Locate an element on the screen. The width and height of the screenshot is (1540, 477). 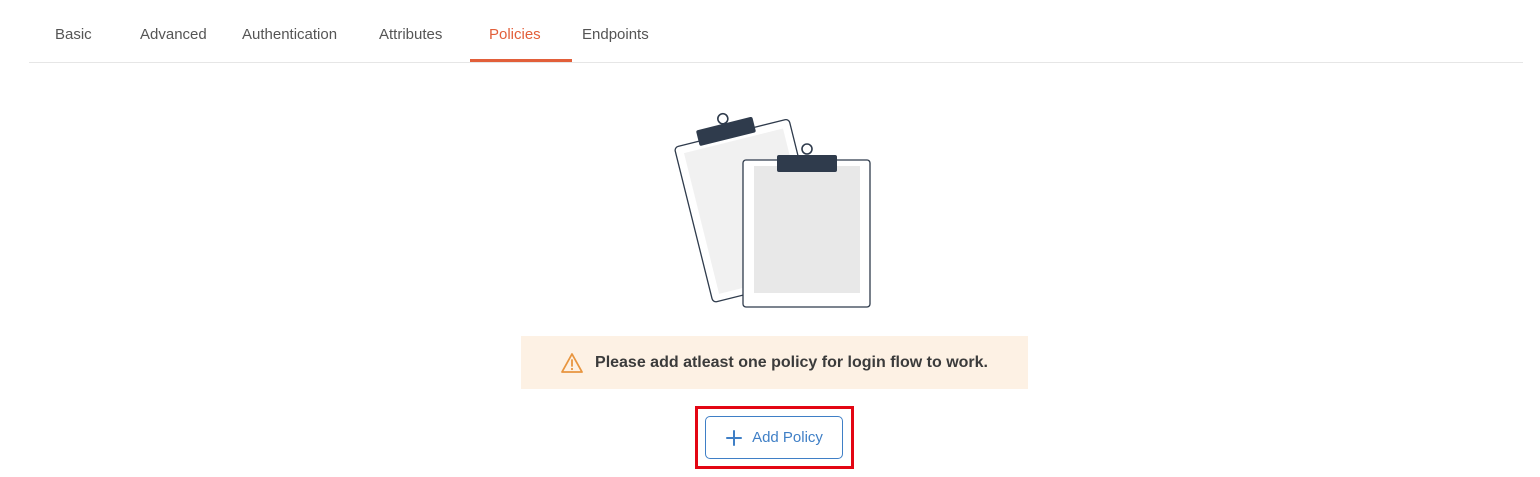
plus-icon is located at coordinates (734, 438).